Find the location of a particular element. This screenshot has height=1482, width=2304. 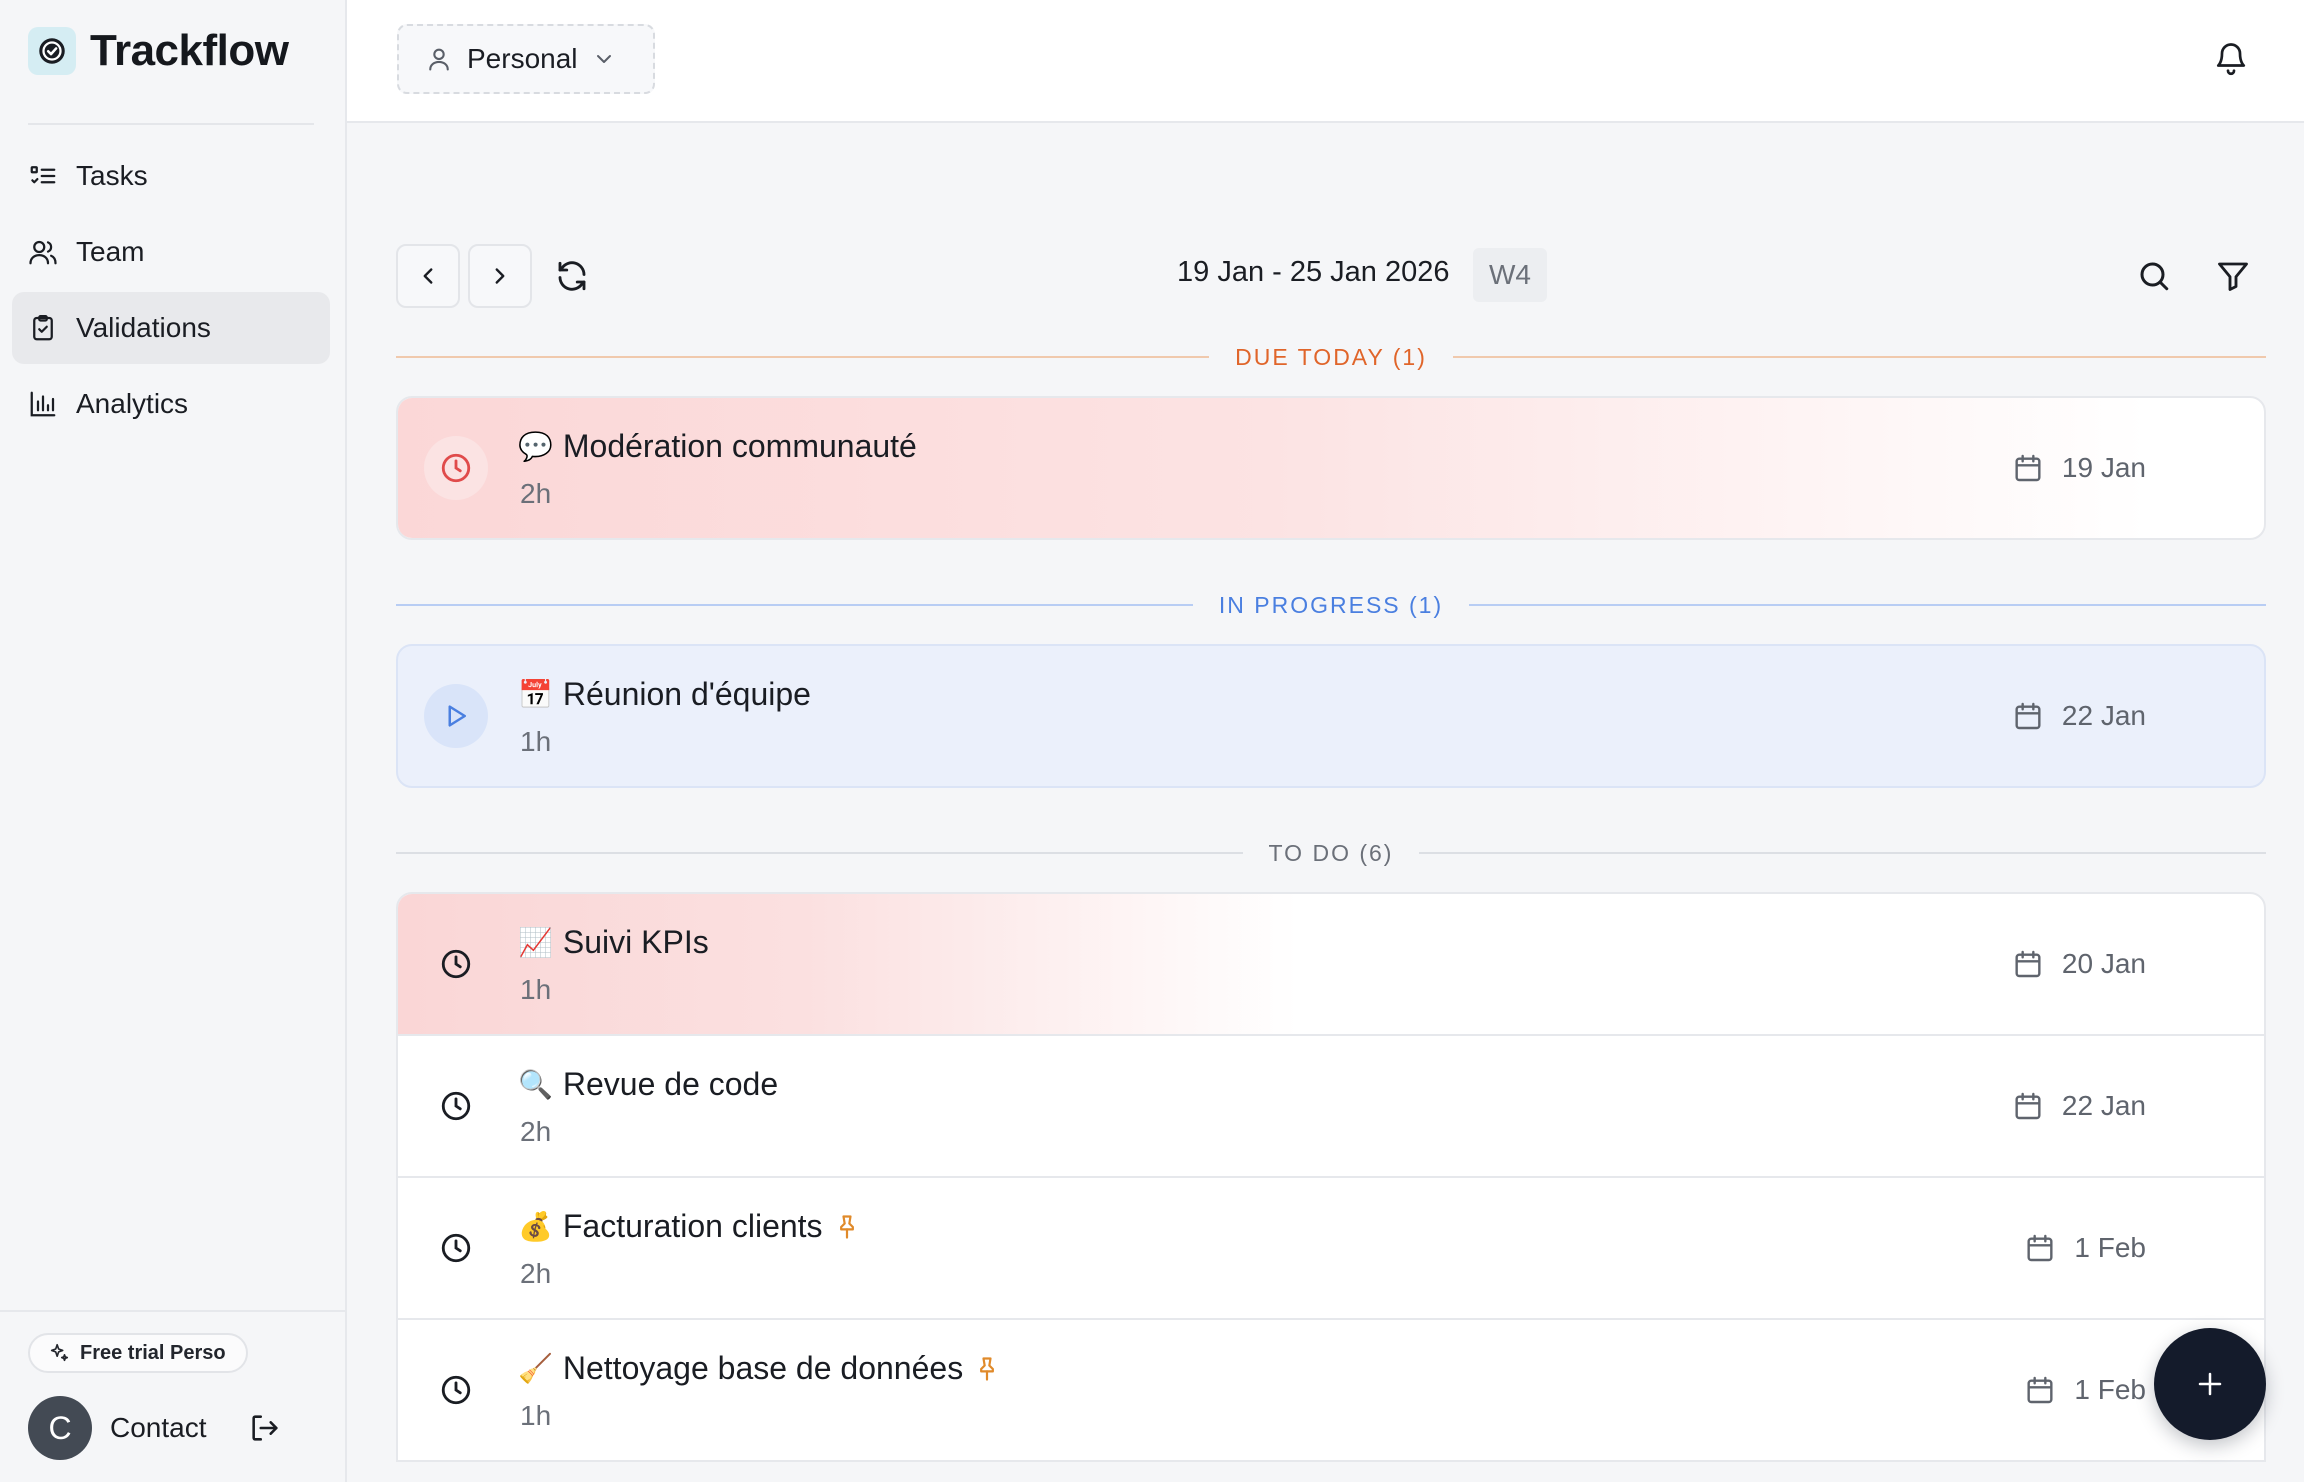

plus-icon is located at coordinates (2210, 1384).